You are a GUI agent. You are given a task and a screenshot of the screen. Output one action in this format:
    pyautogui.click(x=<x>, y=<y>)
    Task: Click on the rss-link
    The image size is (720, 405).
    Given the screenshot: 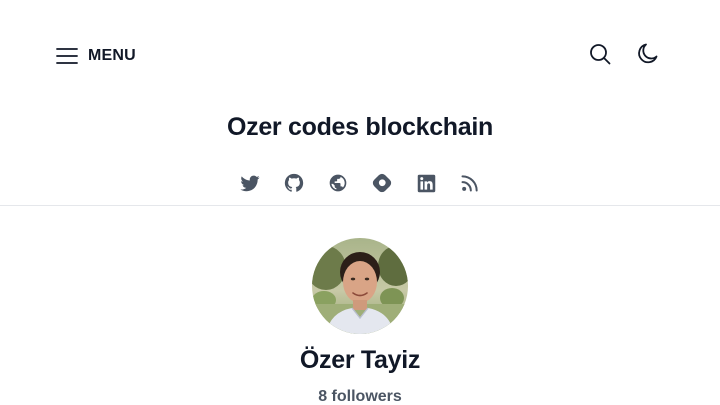 What is the action you would take?
    pyautogui.click(x=470, y=183)
    